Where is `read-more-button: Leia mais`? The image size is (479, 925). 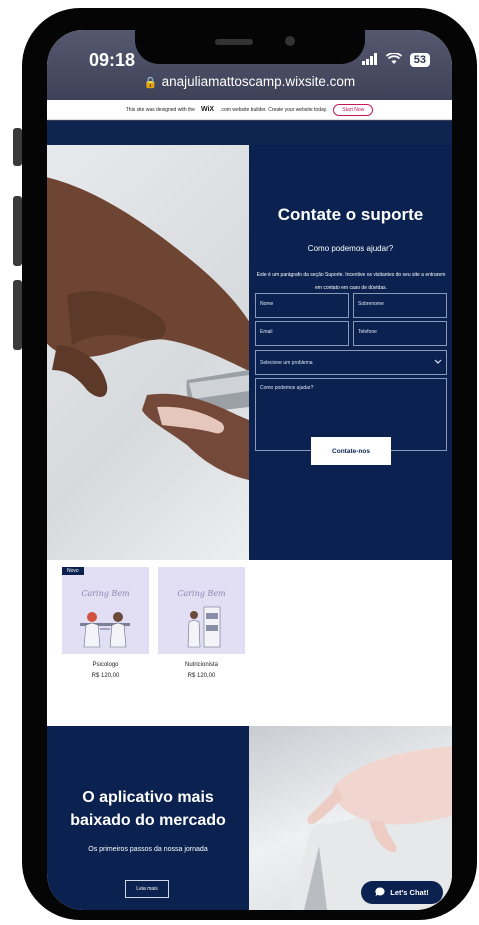 read-more-button: Leia mais is located at coordinates (147, 889).